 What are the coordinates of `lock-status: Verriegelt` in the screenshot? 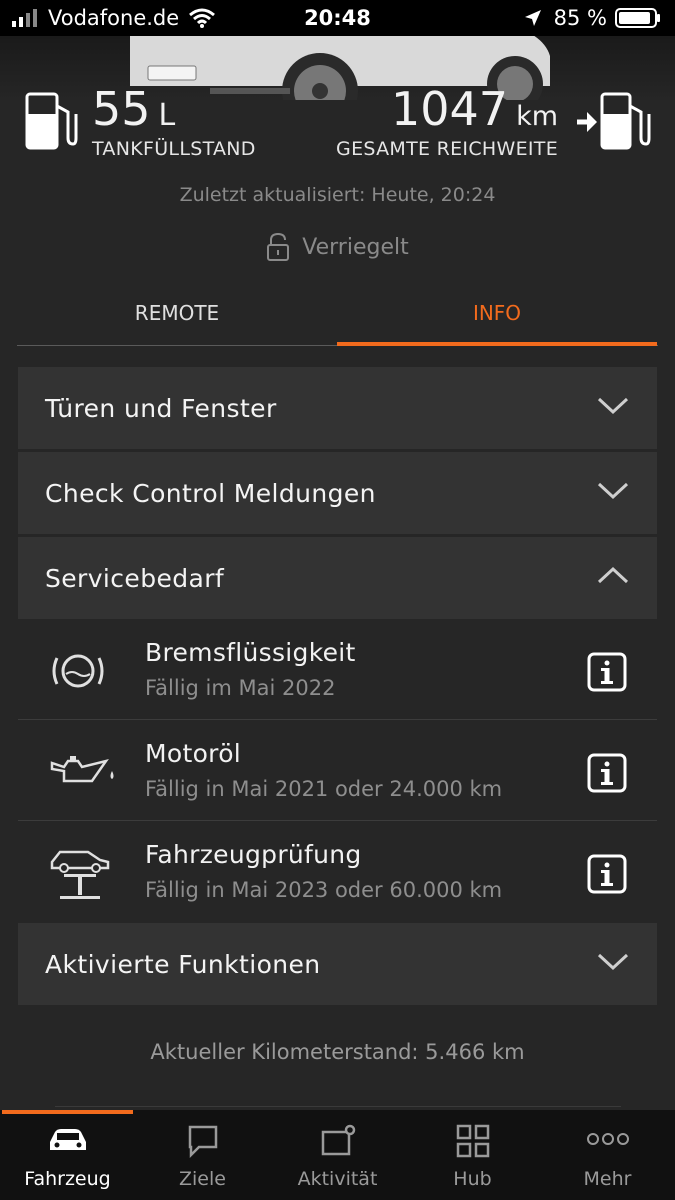 It's located at (337, 247).